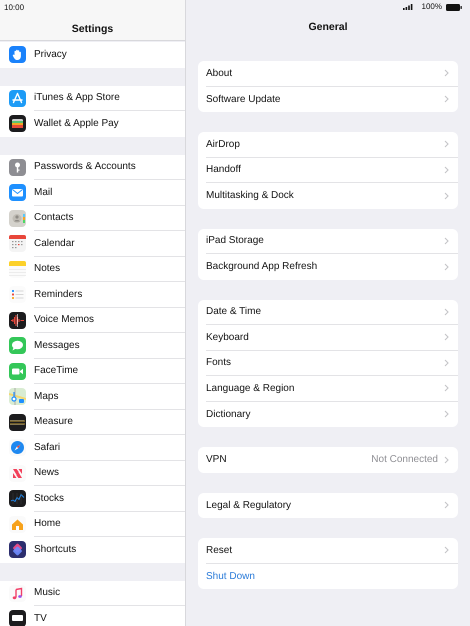 This screenshot has height=626, width=470. I want to click on key-icon, so click(17, 167).